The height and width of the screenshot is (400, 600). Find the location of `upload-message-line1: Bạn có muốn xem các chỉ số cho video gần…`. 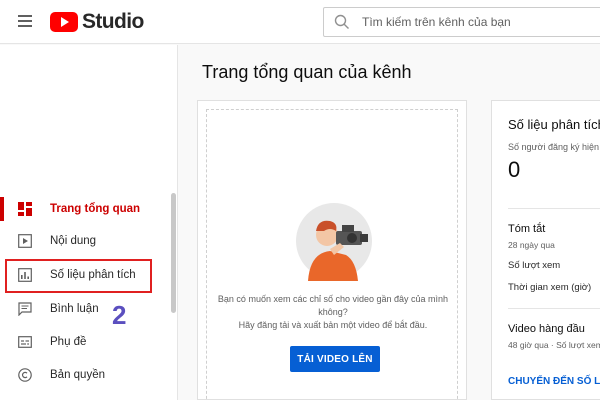

upload-message-line1: Bạn có muốn xem các chỉ số cho video gần… is located at coordinates (333, 305).